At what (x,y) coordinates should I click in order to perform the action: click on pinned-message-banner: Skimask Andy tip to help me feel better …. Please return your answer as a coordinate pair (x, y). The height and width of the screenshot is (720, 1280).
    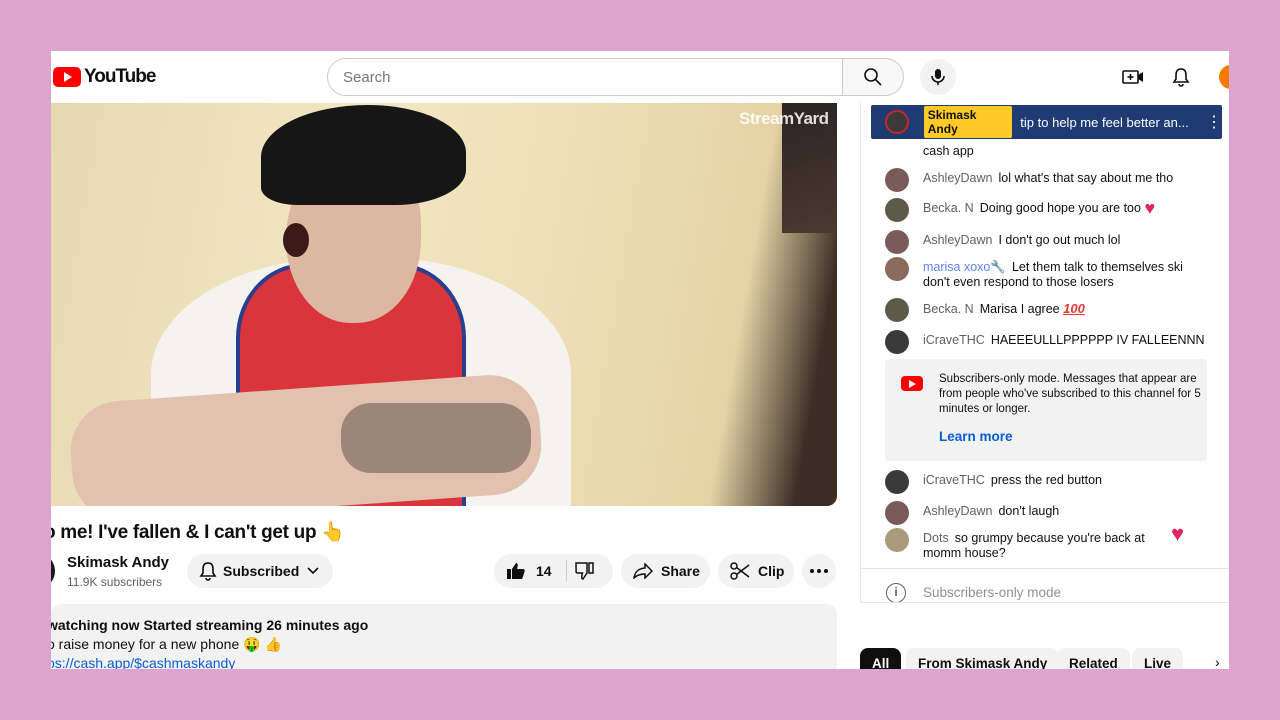
    Looking at the image, I should click on (1046, 122).